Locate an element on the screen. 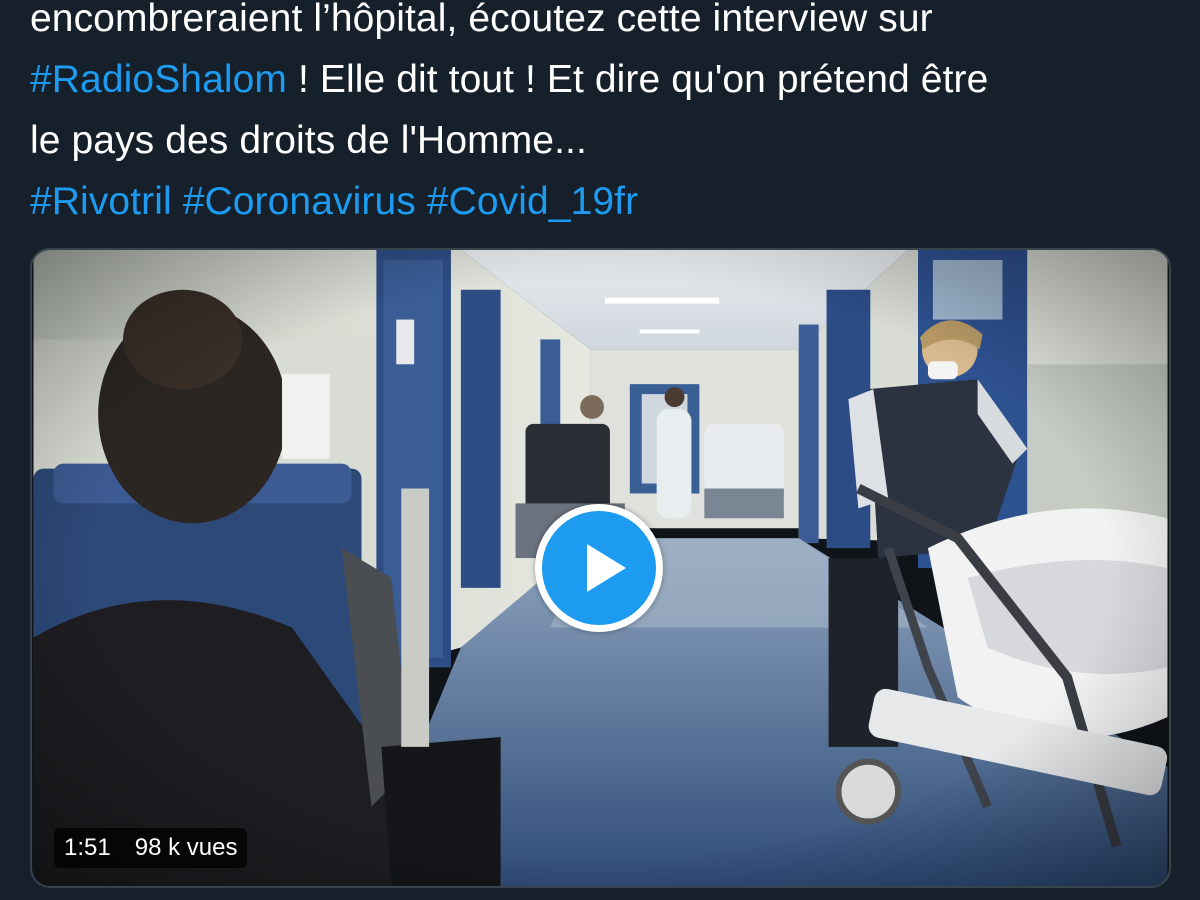 This screenshot has width=1200, height=900. video-view-count: 98 k vues is located at coordinates (186, 847).